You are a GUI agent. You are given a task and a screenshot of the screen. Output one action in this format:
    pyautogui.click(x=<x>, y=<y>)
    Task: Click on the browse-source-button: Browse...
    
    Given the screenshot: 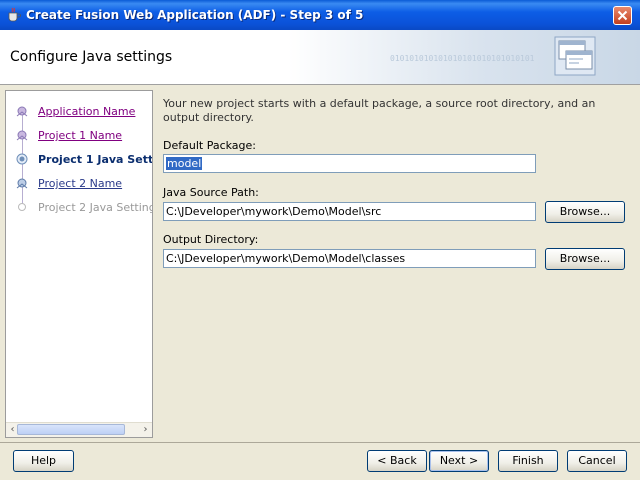 What is the action you would take?
    pyautogui.click(x=585, y=212)
    